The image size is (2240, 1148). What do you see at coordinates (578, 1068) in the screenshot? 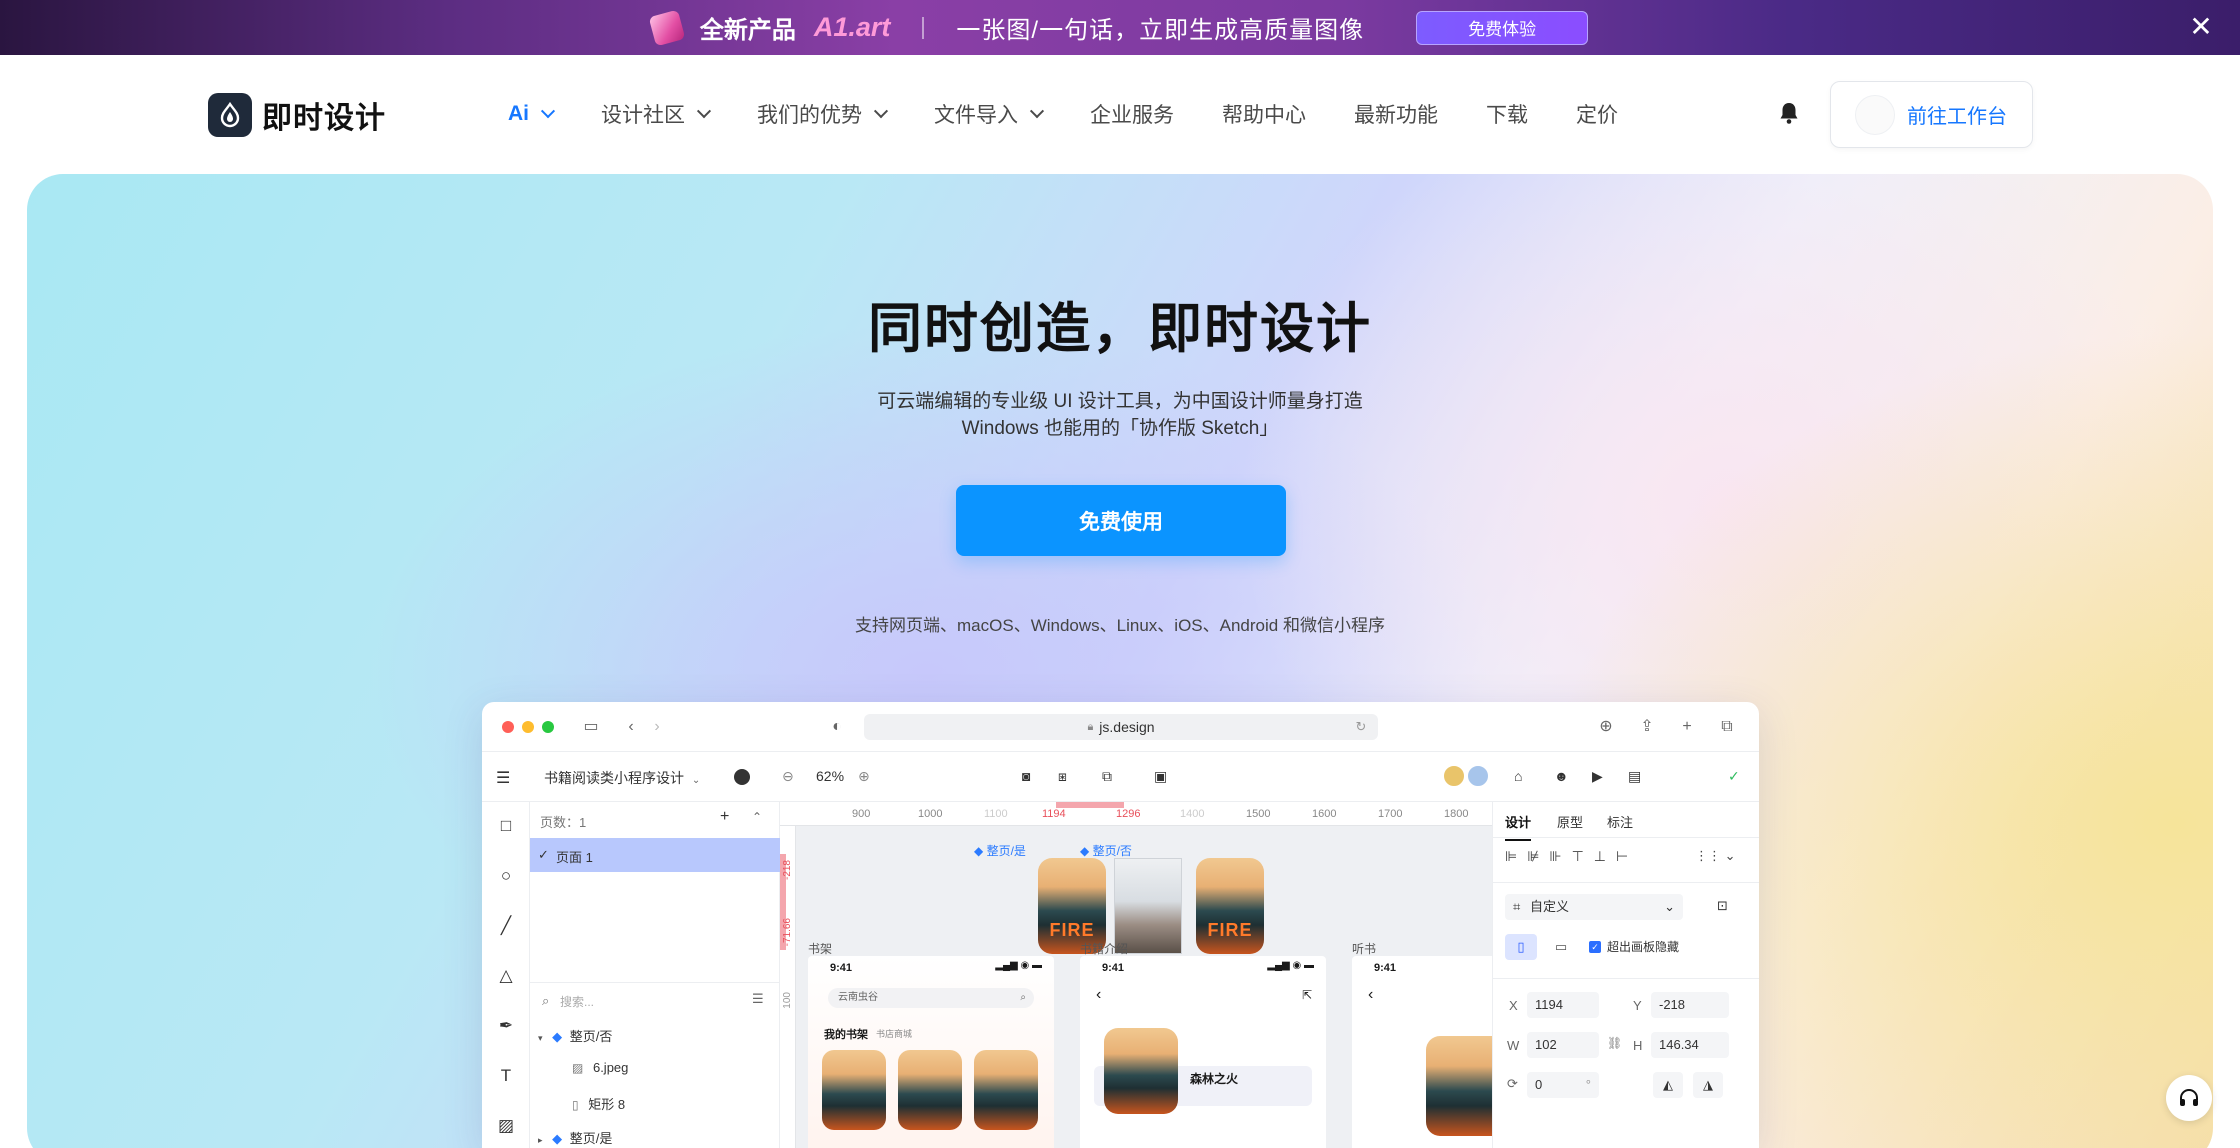
I see `image-icon: ▨` at bounding box center [578, 1068].